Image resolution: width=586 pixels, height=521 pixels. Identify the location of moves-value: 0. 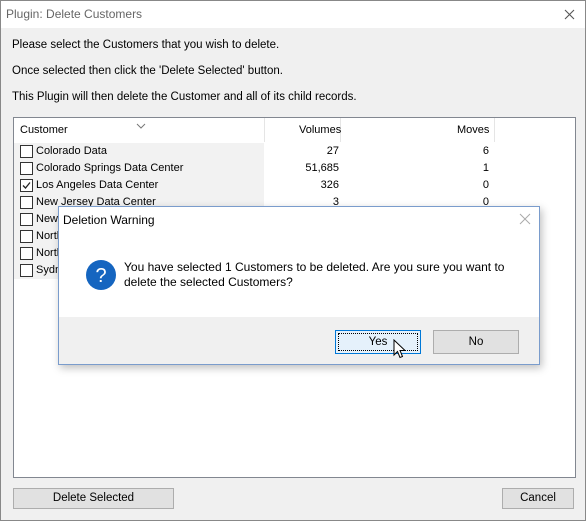
(485, 185).